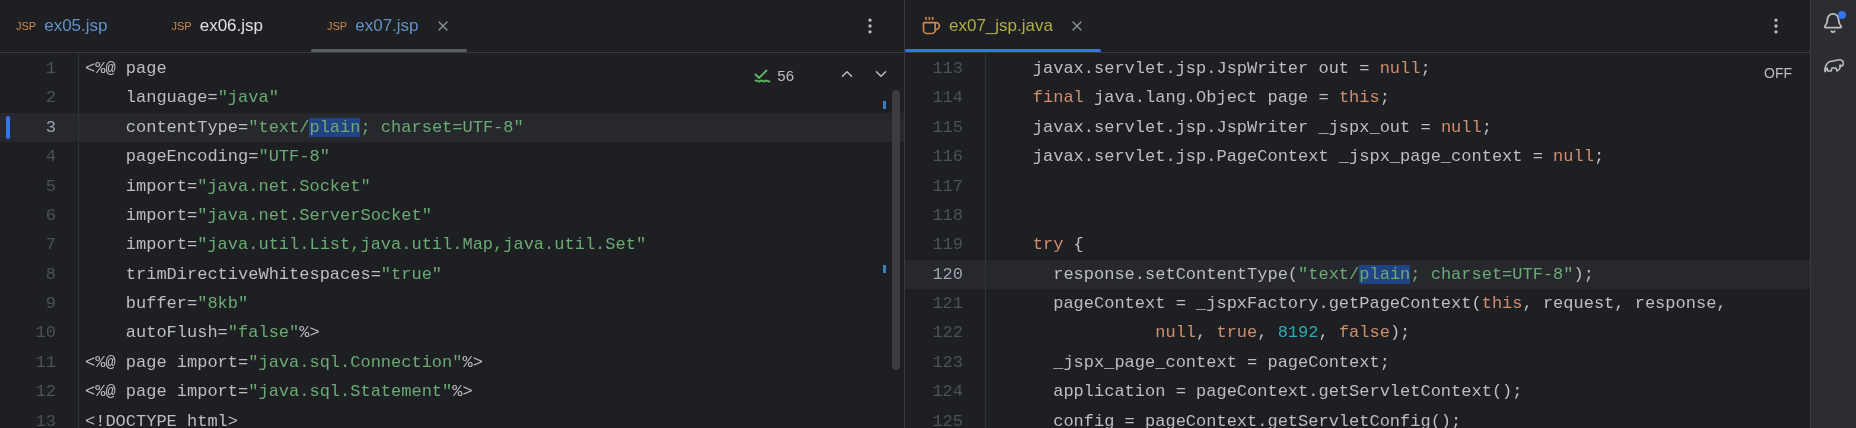  Describe the element at coordinates (8, 127) in the screenshot. I see `caret-marker` at that location.